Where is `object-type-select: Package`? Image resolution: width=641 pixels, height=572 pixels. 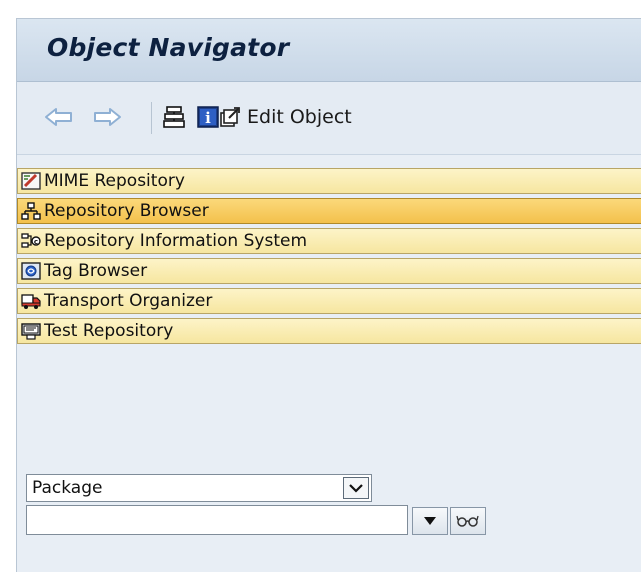
object-type-select: Package is located at coordinates (199, 488).